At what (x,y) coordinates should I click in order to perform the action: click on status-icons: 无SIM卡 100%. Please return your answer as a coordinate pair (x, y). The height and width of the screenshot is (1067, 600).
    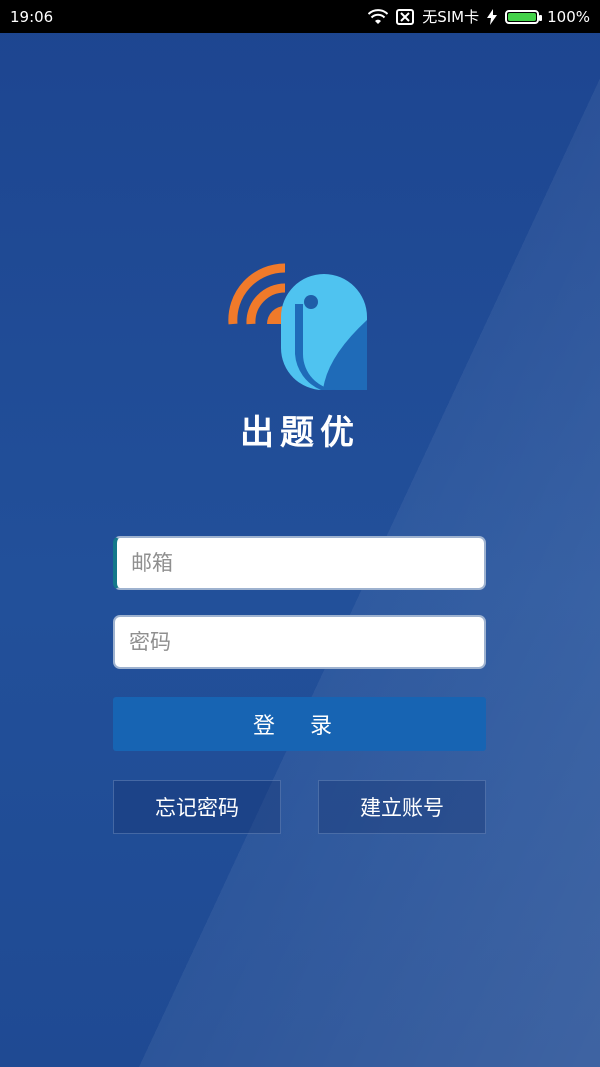
    Looking at the image, I should click on (479, 16).